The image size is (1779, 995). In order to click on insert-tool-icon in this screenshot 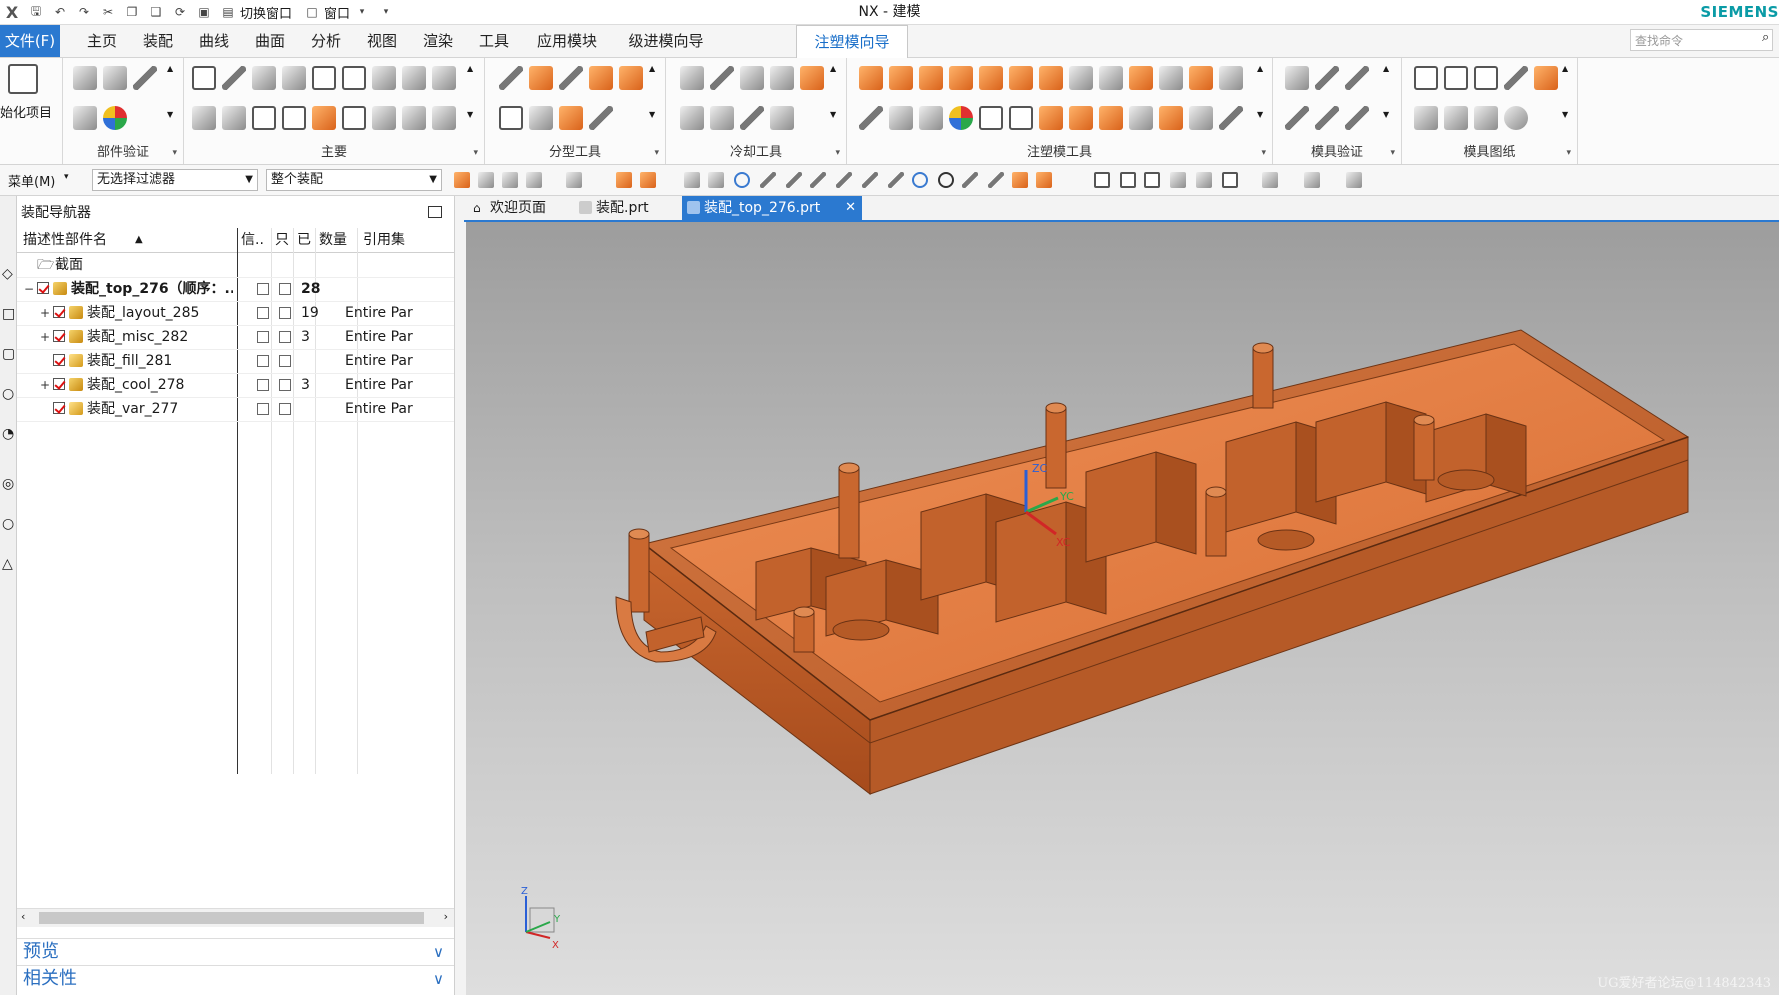, I will do `click(1021, 118)`.